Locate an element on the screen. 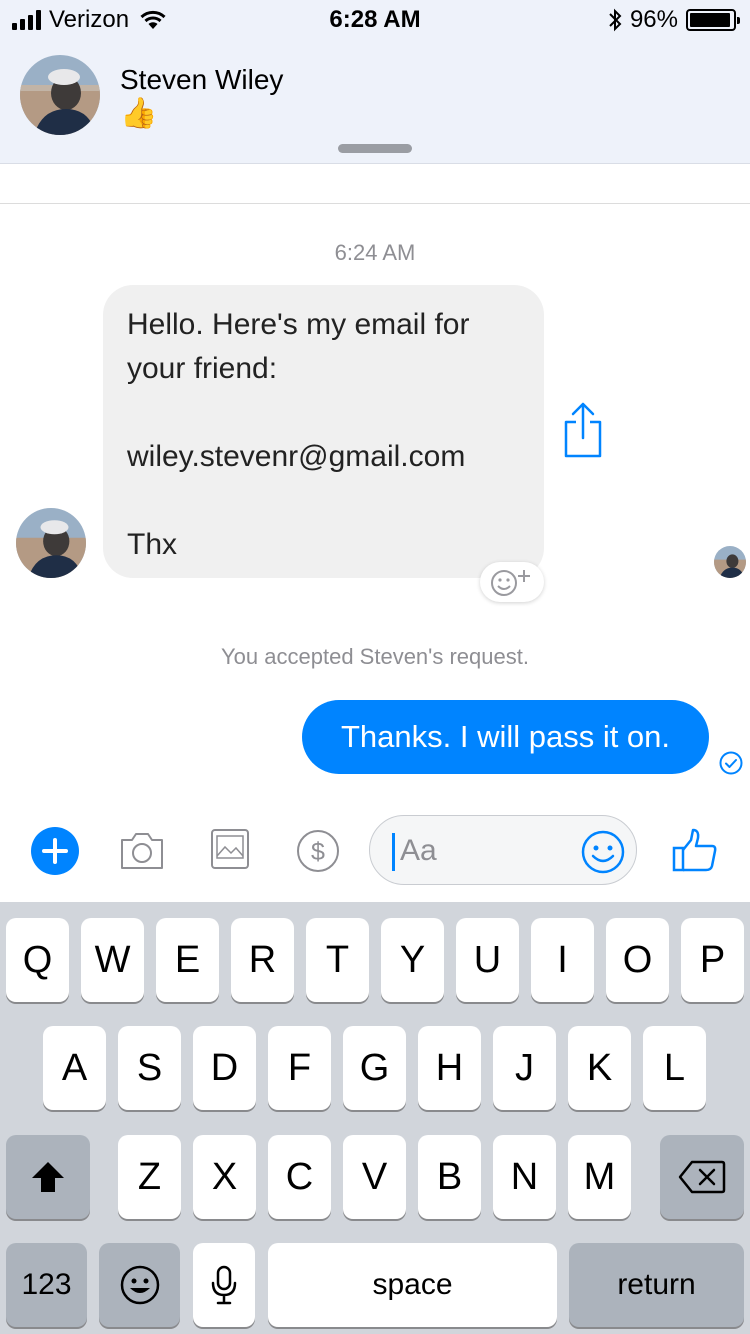 The image size is (750, 1334). outgoing-message-text: Thanks. I will pass it on. is located at coordinates (505, 736).